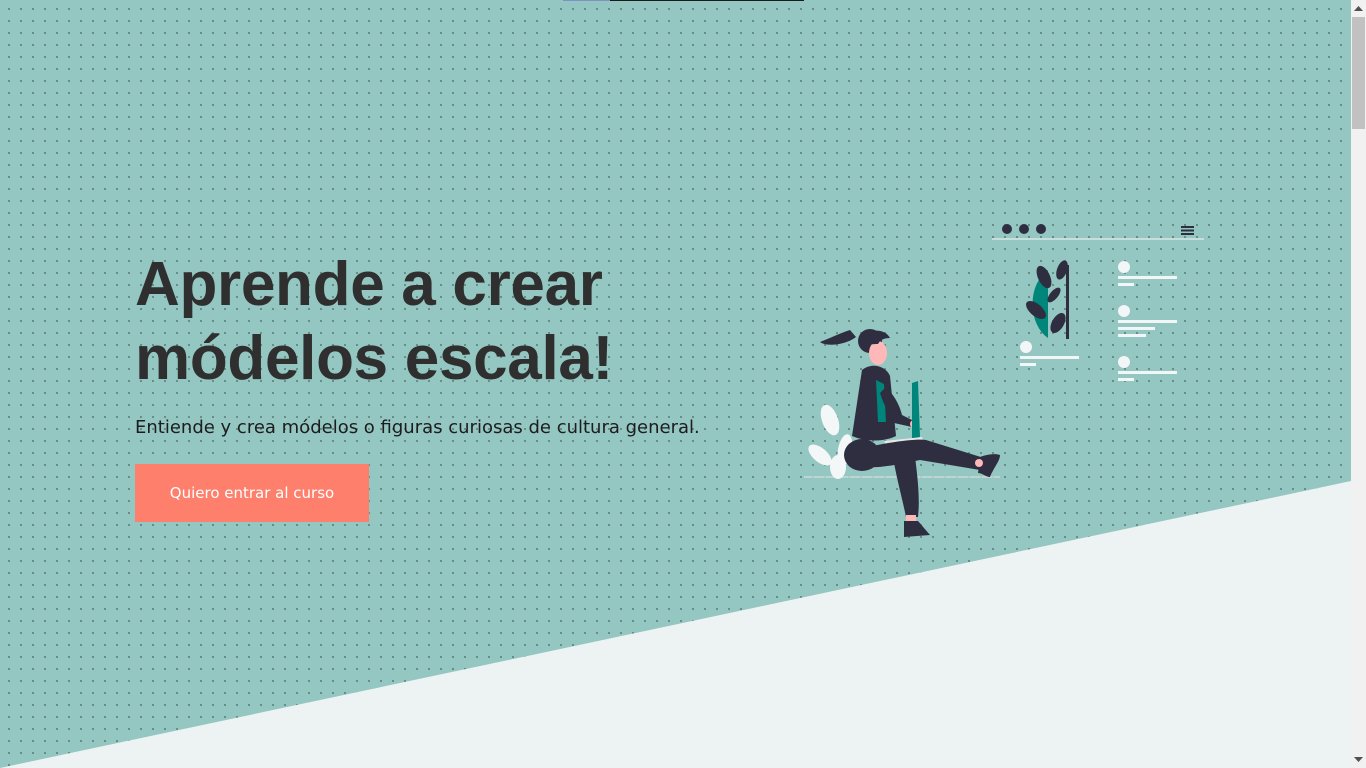 Image resolution: width=1366 pixels, height=768 pixels. What do you see at coordinates (1098, 302) in the screenshot?
I see `browser-mockup` at bounding box center [1098, 302].